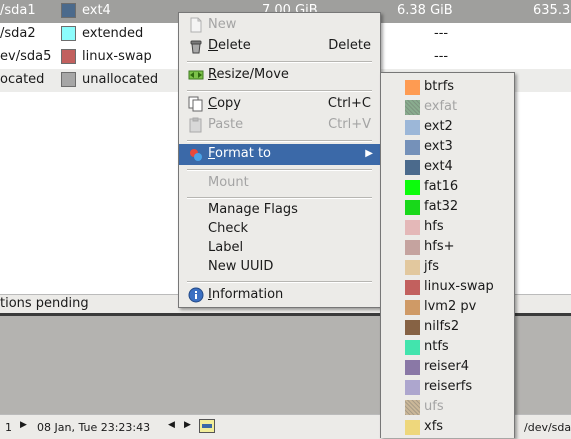  What do you see at coordinates (441, 206) in the screenshot?
I see `format-option-label: fat32` at bounding box center [441, 206].